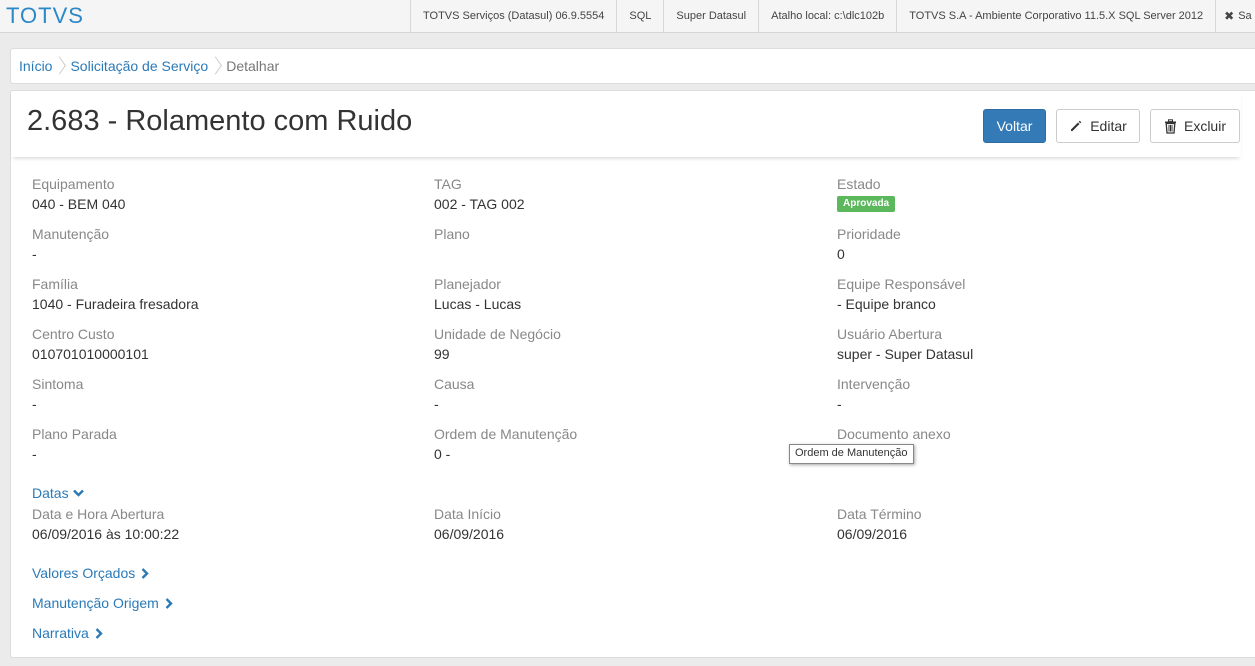  What do you see at coordinates (859, 184) in the screenshot?
I see `field-label: Estado` at bounding box center [859, 184].